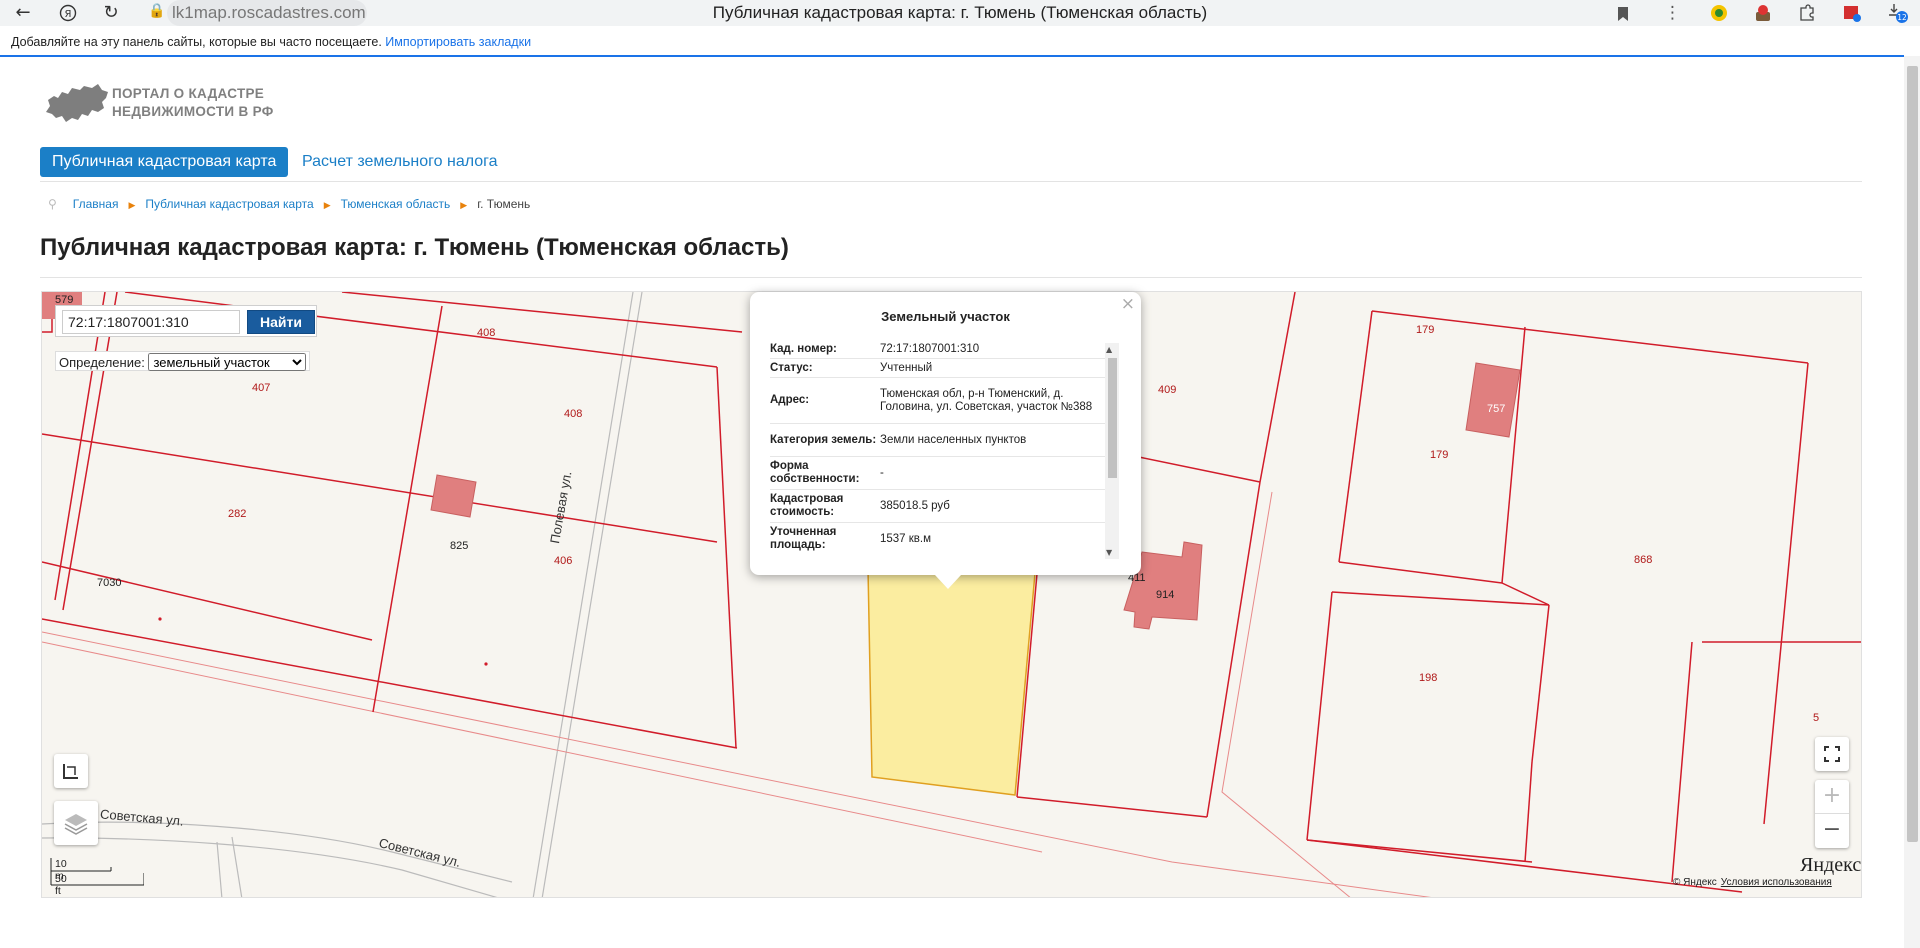 The image size is (1920, 948). What do you see at coordinates (1428, 678) in the screenshot?
I see `plot-label: 198` at bounding box center [1428, 678].